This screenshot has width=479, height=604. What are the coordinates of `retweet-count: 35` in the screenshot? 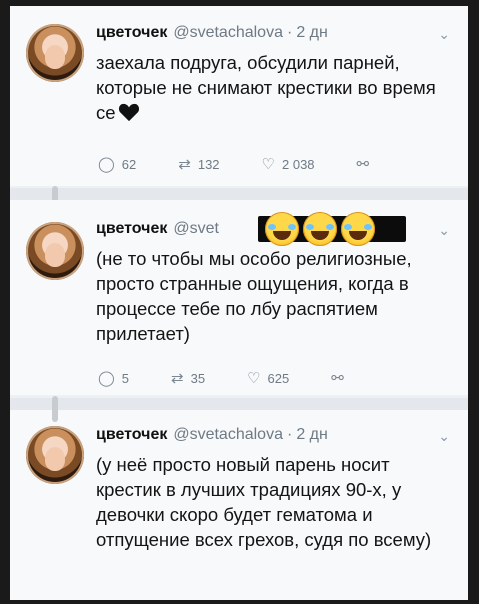 It's located at (198, 378).